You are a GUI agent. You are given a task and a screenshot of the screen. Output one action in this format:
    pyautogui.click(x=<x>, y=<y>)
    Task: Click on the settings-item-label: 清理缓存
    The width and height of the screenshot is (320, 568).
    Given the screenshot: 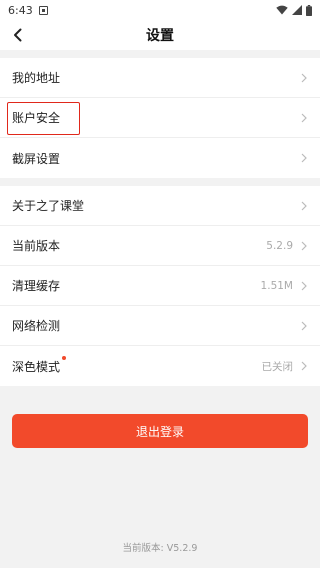 What is the action you would take?
    pyautogui.click(x=36, y=286)
    